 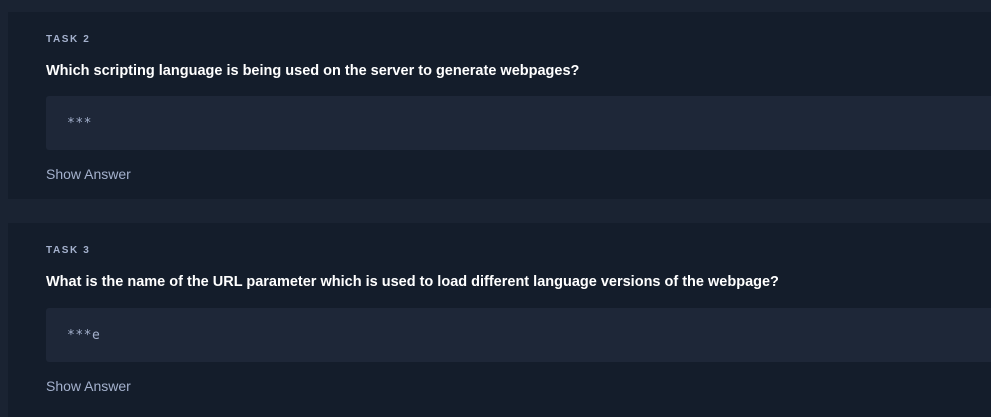 What do you see at coordinates (79, 123) in the screenshot?
I see `answer-value: ***` at bounding box center [79, 123].